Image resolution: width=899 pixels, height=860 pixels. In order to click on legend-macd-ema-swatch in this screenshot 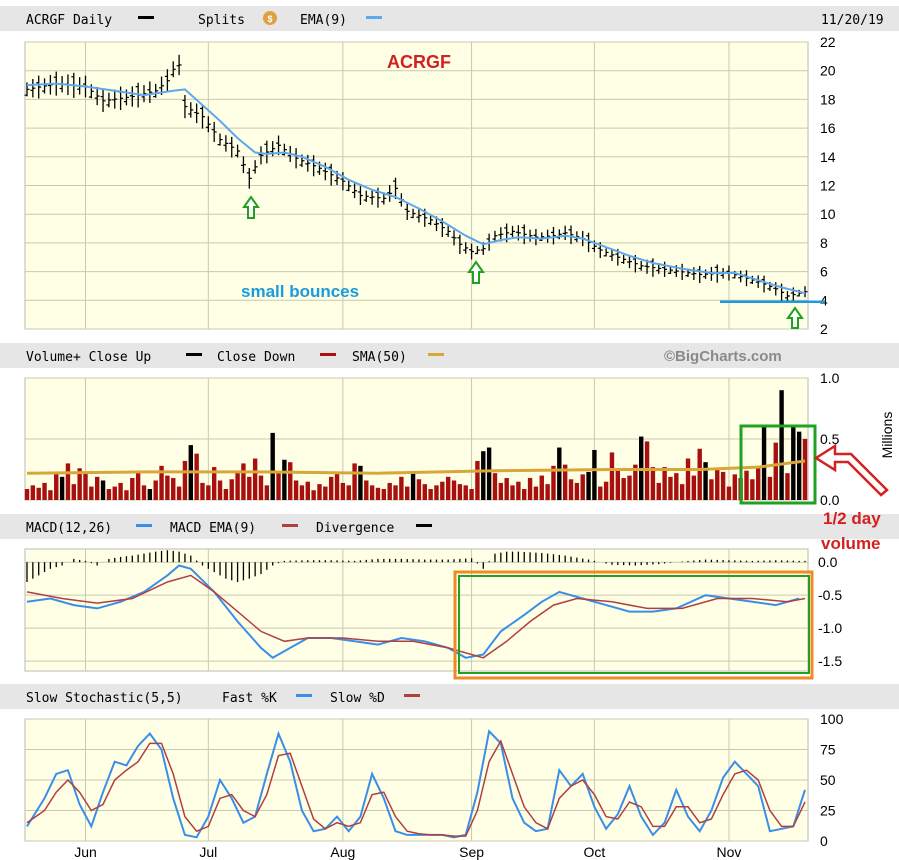, I will do `click(290, 525)`.